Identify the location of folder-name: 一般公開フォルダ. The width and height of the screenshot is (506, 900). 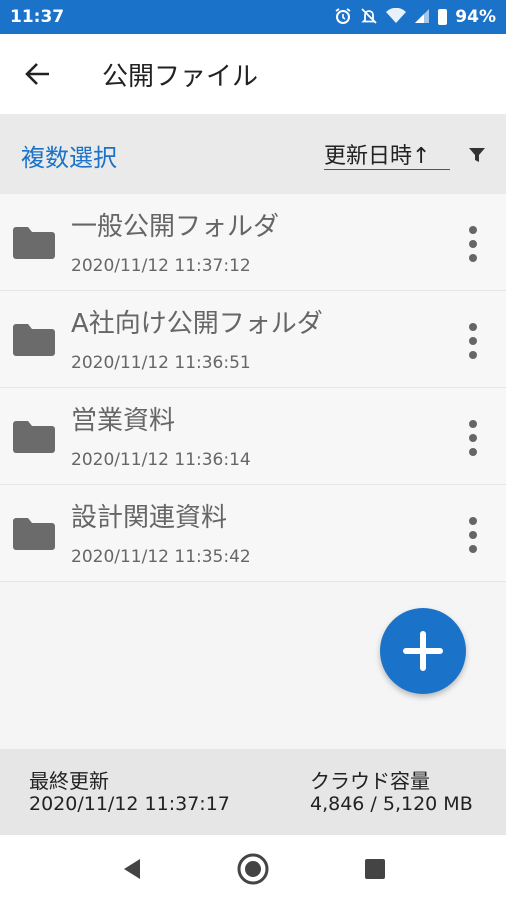
(175, 227).